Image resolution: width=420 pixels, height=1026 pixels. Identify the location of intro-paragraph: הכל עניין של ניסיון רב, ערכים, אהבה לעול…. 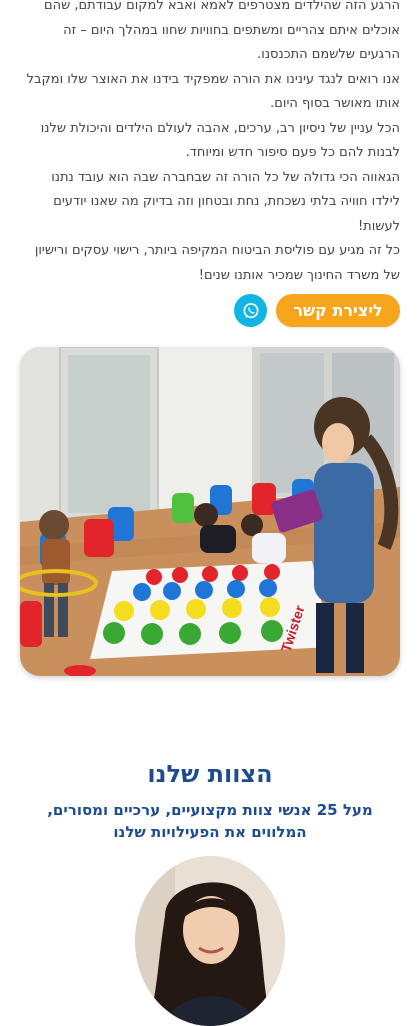
(220, 140).